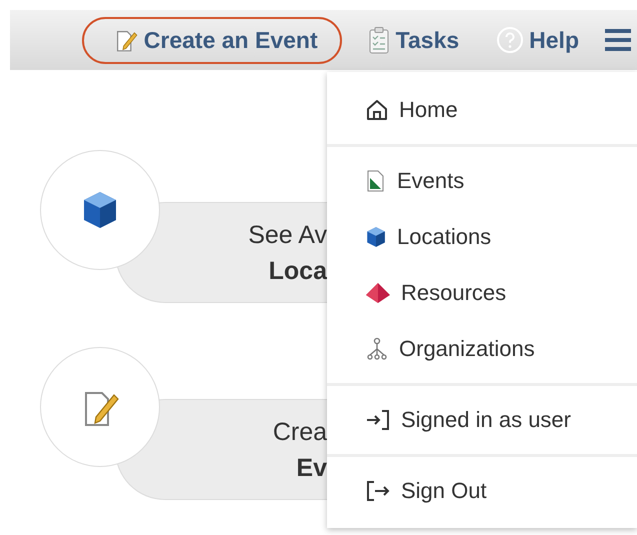 This screenshot has height=535, width=637. I want to click on clipboard-icon, so click(379, 40).